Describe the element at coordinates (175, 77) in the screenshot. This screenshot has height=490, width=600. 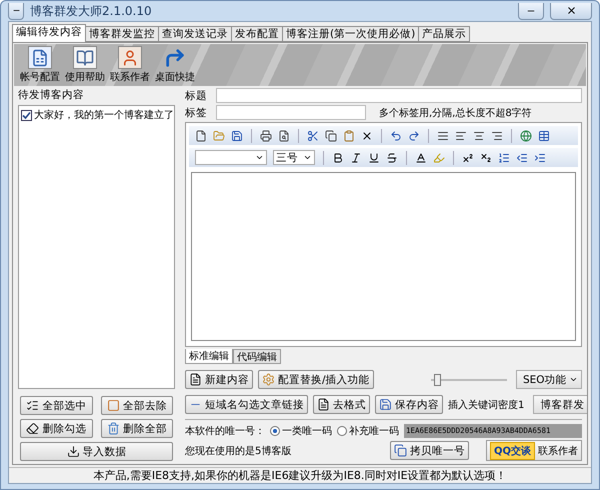
I see `toolbar-button: 桌面快捷` at that location.